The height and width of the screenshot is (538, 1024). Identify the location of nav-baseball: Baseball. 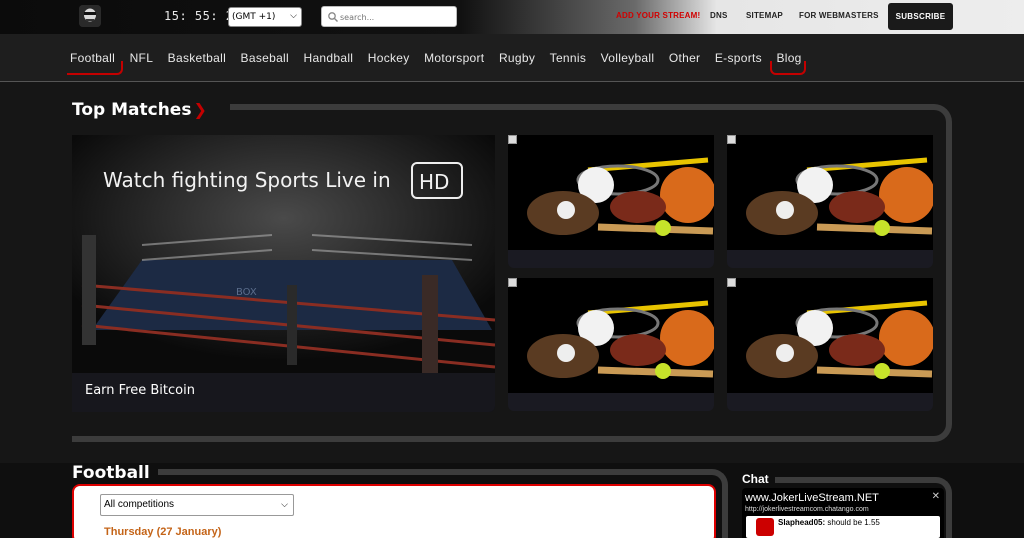
(265, 58).